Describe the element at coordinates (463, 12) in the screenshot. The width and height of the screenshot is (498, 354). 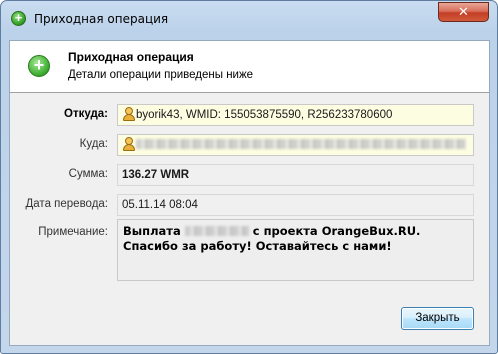
I see `window-close-button: ✕` at that location.